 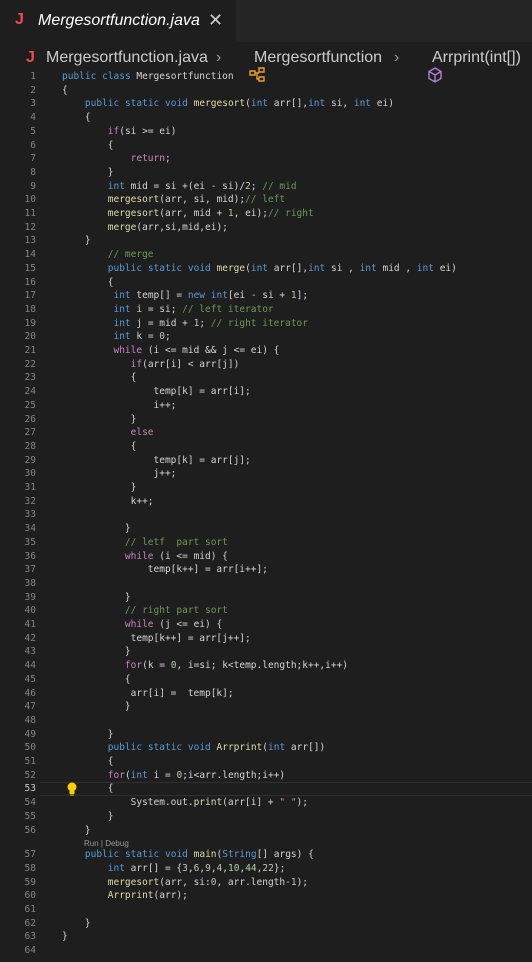 I want to click on line-number: 54, so click(x=30, y=803).